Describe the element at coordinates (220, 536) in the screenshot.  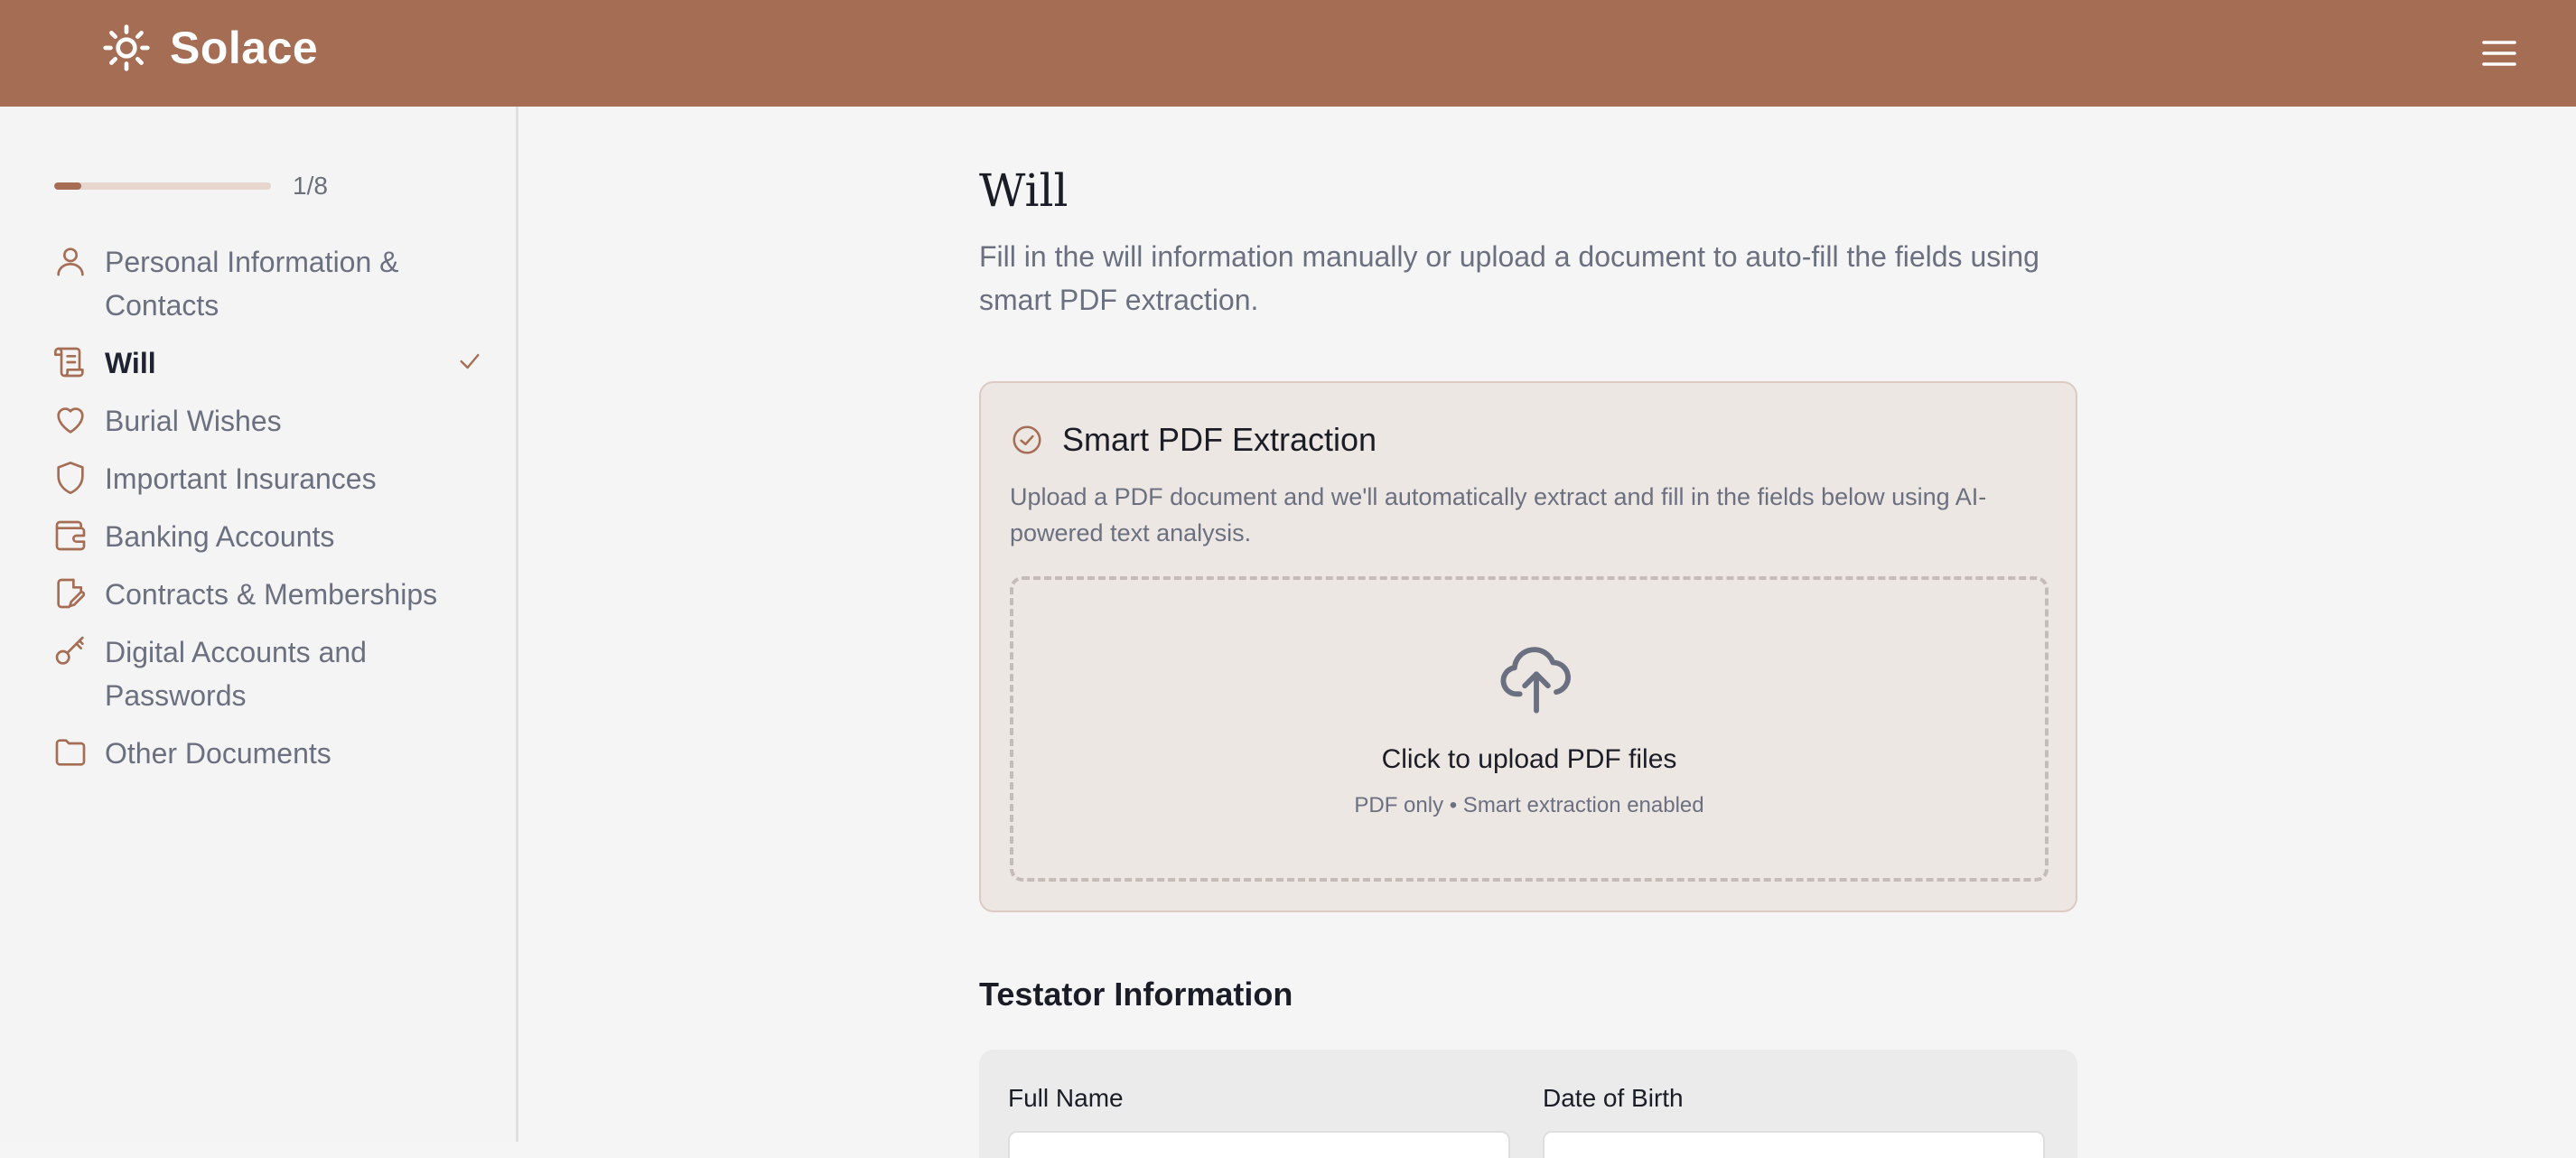
I see `sidebar-item-label: Banking Accounts` at that location.